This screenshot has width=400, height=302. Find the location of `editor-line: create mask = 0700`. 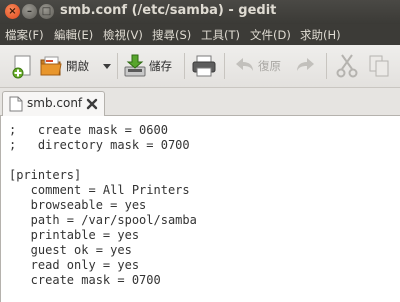

editor-line: create mask = 0700 is located at coordinates (85, 280).